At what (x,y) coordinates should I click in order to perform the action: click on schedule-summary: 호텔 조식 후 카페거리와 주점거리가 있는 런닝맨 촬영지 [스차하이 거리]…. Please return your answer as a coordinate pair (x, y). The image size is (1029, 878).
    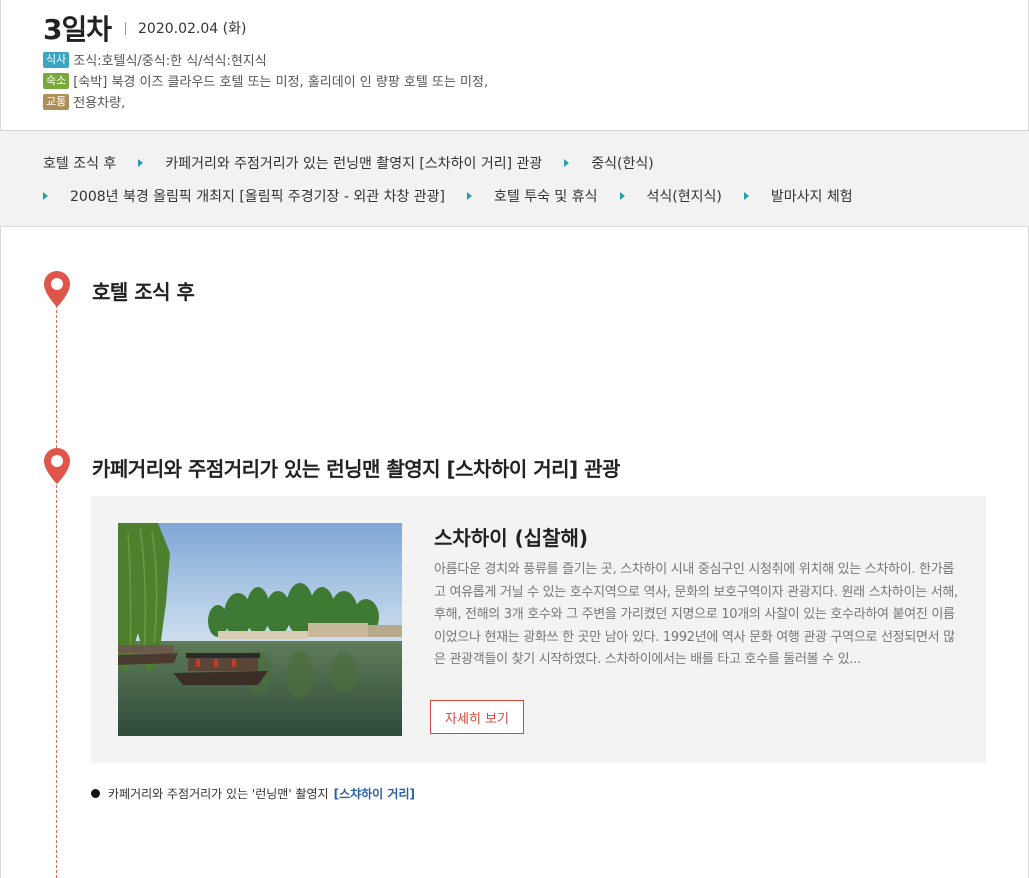
    Looking at the image, I should click on (514, 179).